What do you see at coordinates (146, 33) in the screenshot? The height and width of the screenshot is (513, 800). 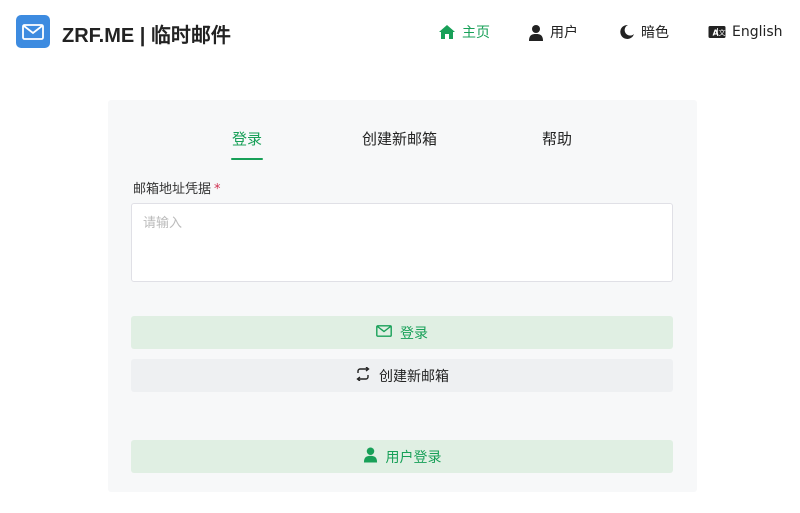 I see `site-title: ZRF.ME | 临时邮件` at bounding box center [146, 33].